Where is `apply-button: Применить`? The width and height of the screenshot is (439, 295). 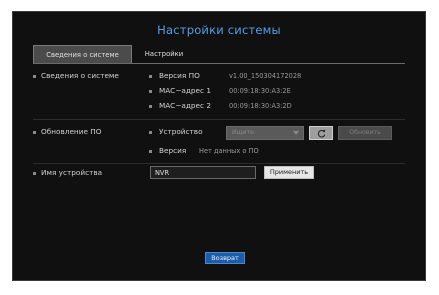
apply-button: Применить is located at coordinates (289, 172).